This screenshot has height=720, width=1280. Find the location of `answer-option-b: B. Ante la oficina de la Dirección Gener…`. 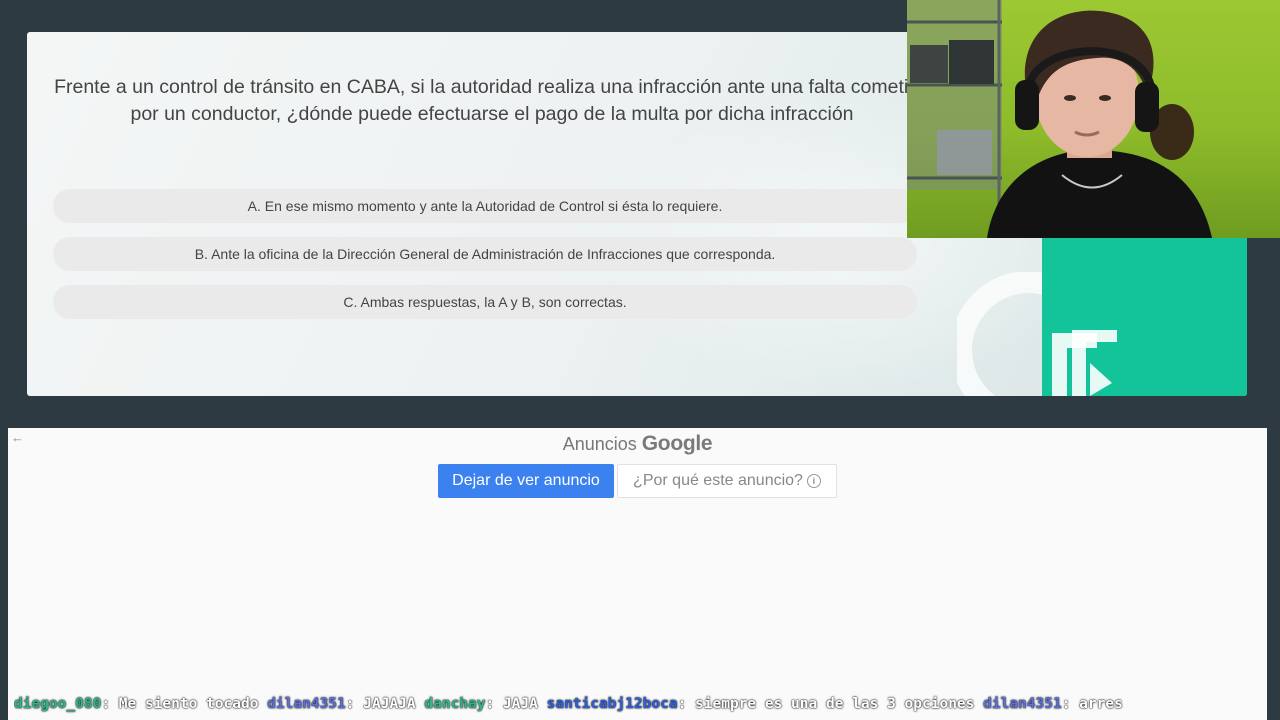

answer-option-b: B. Ante la oficina de la Dirección Gener… is located at coordinates (485, 254).